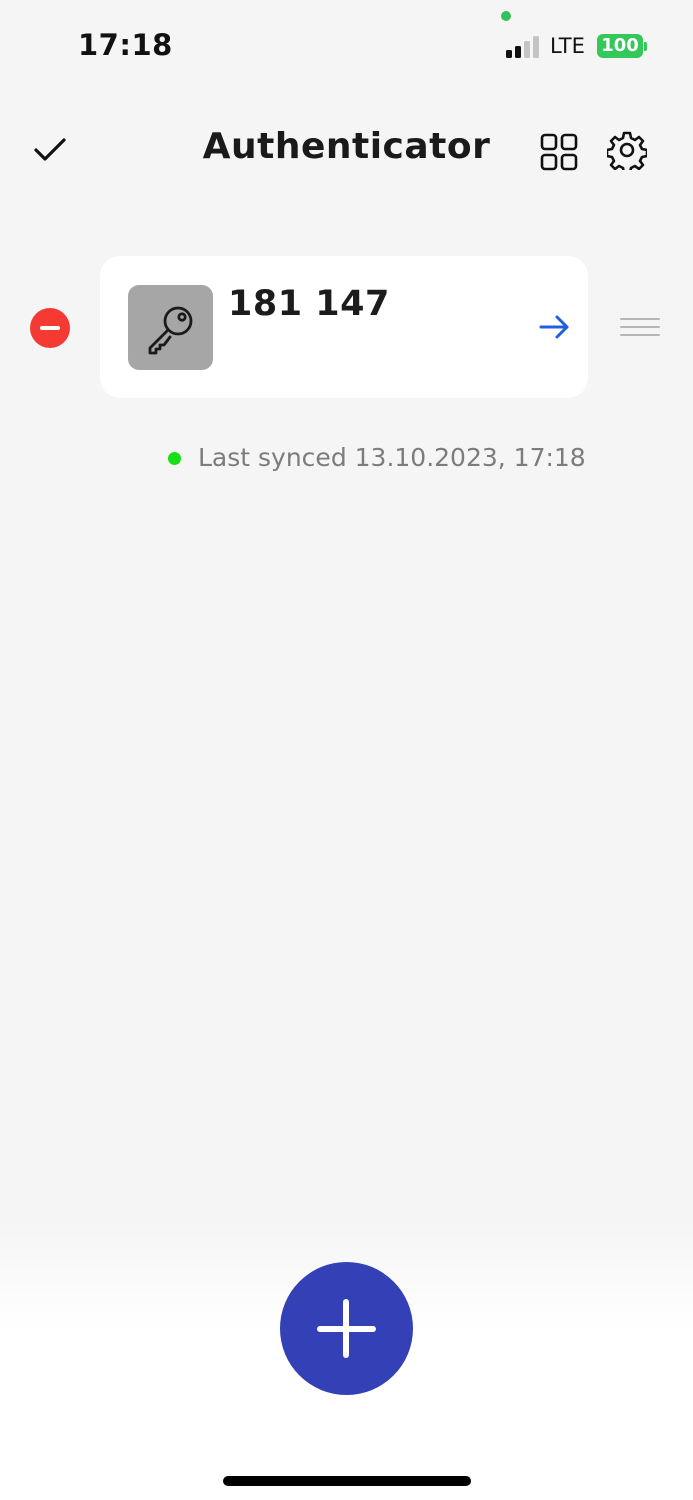 This screenshot has width=693, height=1500. Describe the element at coordinates (125, 45) in the screenshot. I see `status-time: 17:18` at that location.